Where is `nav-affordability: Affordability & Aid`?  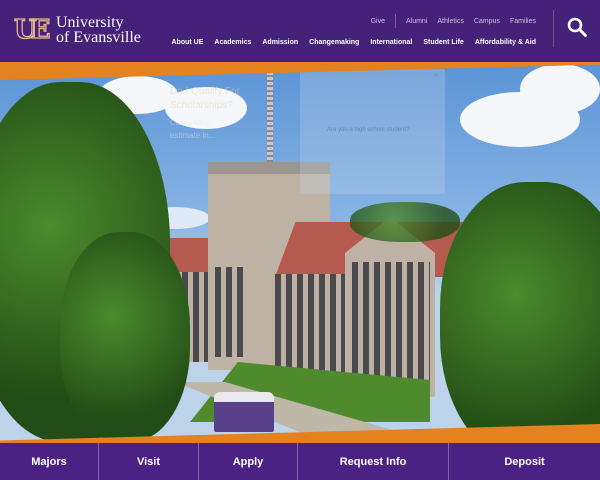
nav-affordability: Affordability & Aid is located at coordinates (505, 42).